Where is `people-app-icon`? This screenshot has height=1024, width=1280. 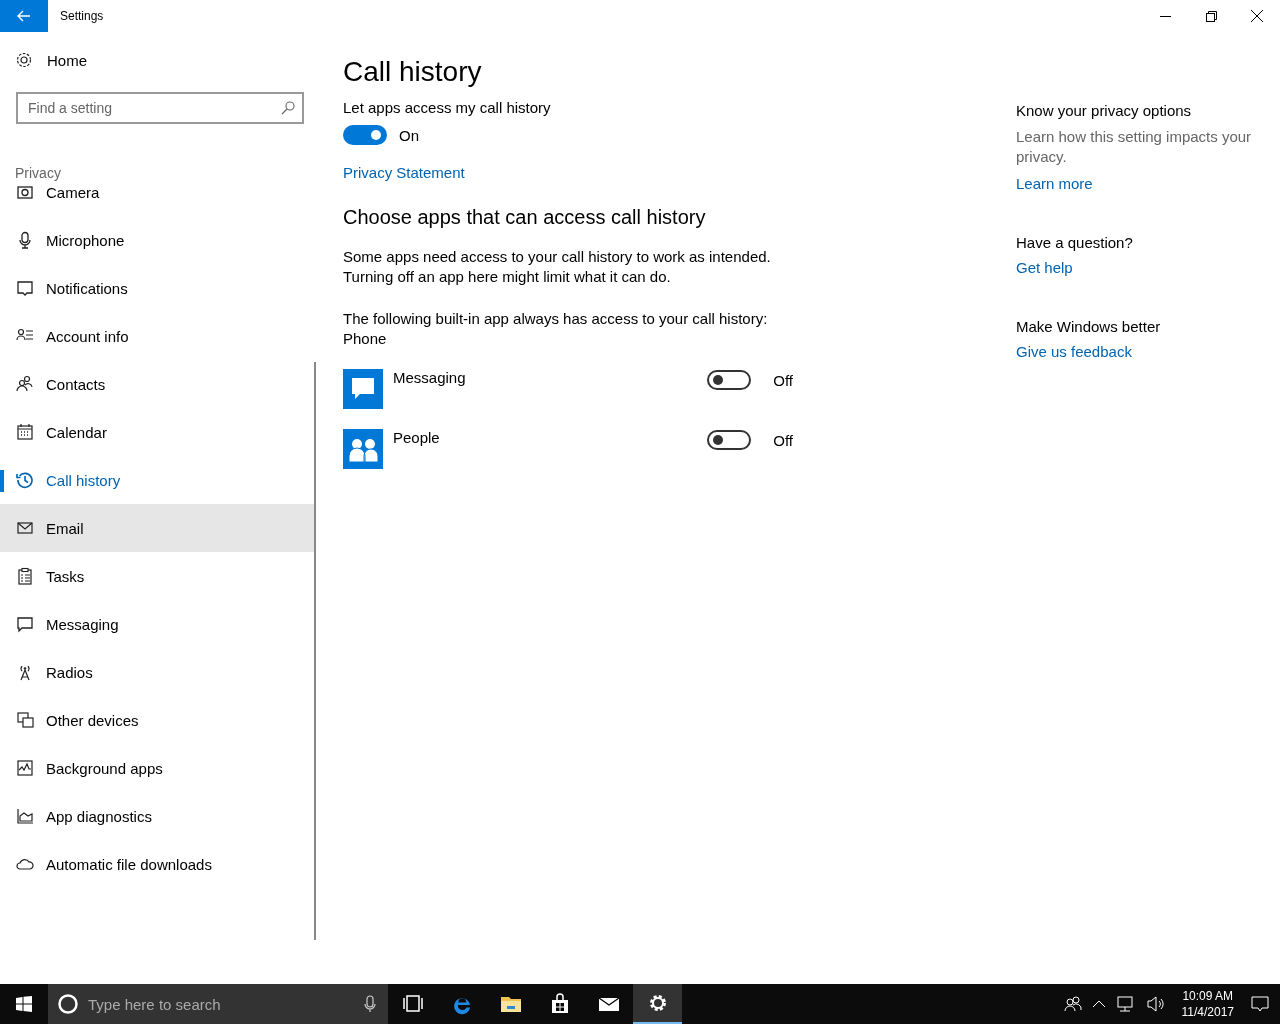 people-app-icon is located at coordinates (363, 449).